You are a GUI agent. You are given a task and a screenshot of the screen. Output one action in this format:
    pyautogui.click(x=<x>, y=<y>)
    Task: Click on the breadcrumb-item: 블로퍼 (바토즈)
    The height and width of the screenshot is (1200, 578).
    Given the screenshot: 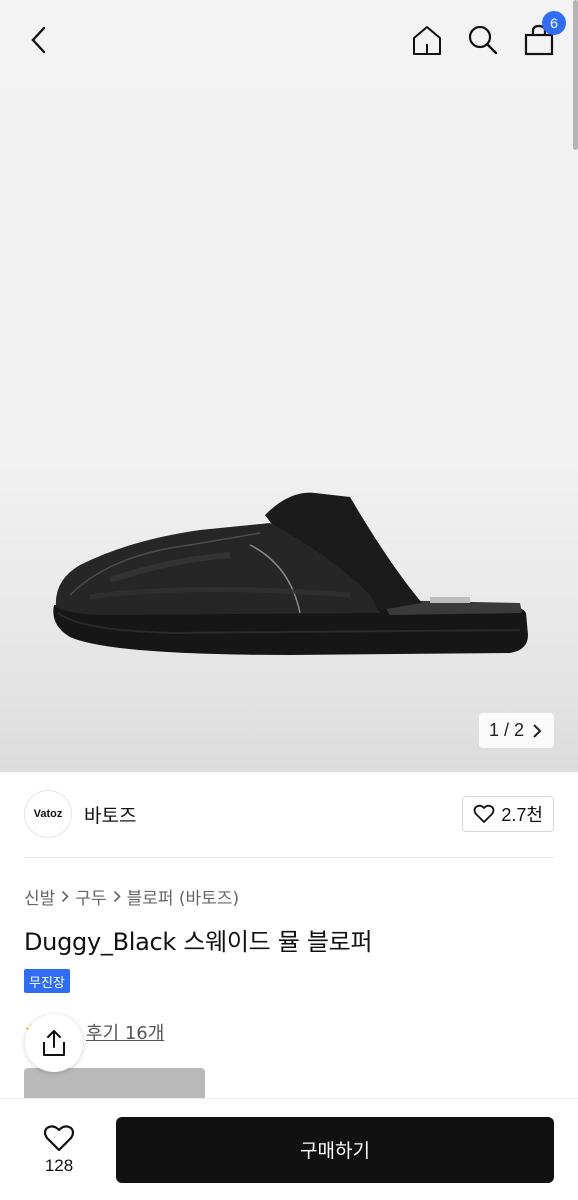 What is the action you would take?
    pyautogui.click(x=183, y=896)
    